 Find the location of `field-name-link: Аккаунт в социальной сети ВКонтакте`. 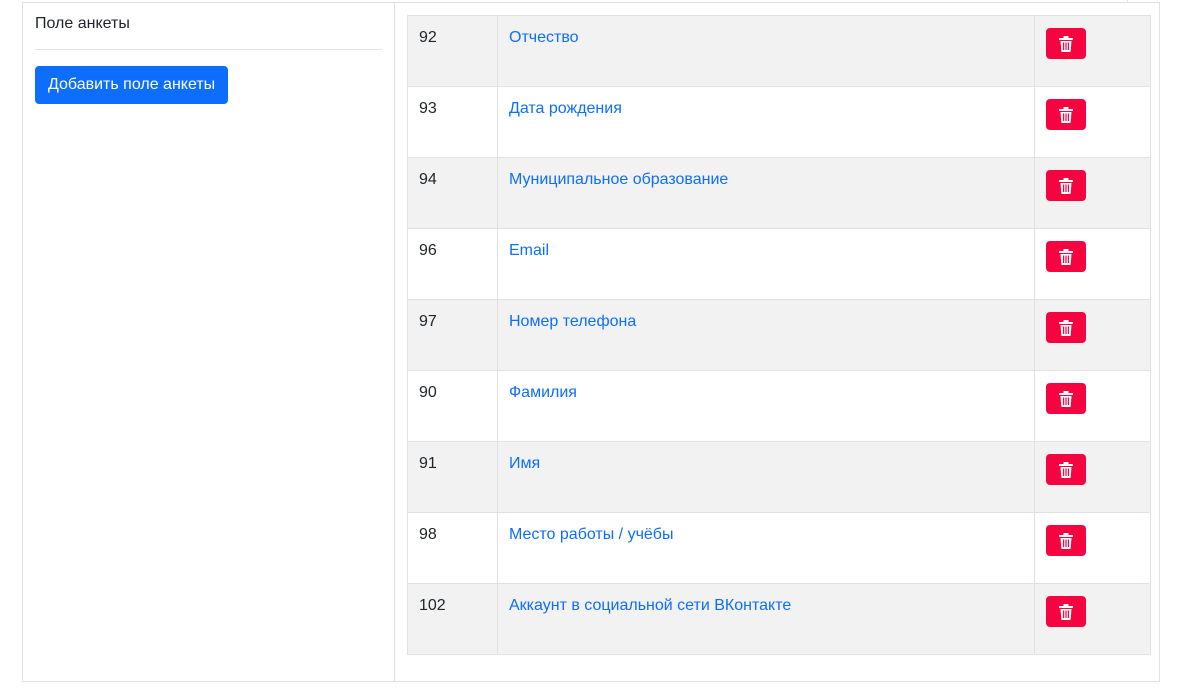

field-name-link: Аккаунт в социальной сети ВКонтакте is located at coordinates (650, 605).